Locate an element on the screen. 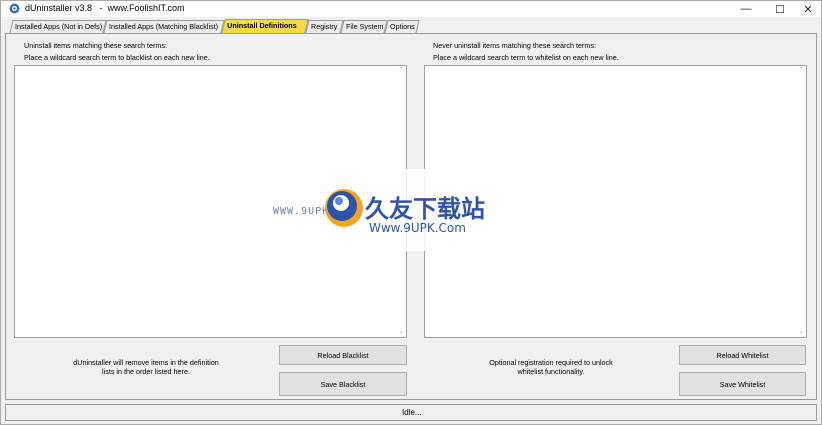 The height and width of the screenshot is (425, 822). minimize-button: — is located at coordinates (746, 9).